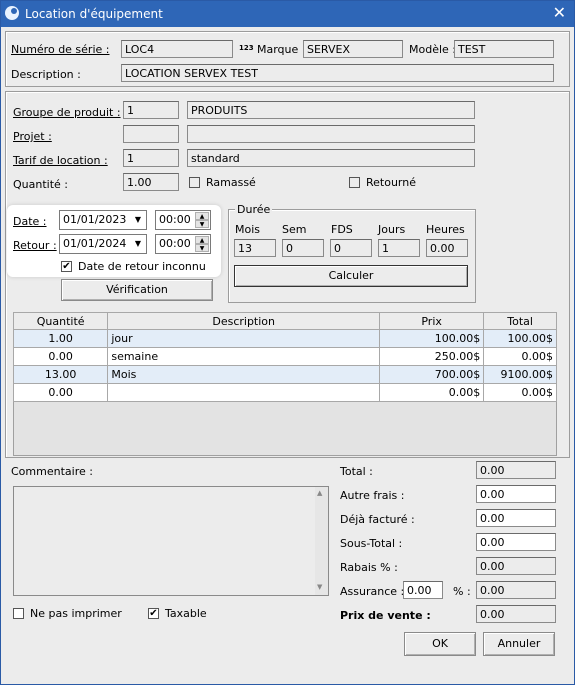 Image resolution: width=575 pixels, height=685 pixels. I want to click on row-price: 250.00$, so click(432, 356).